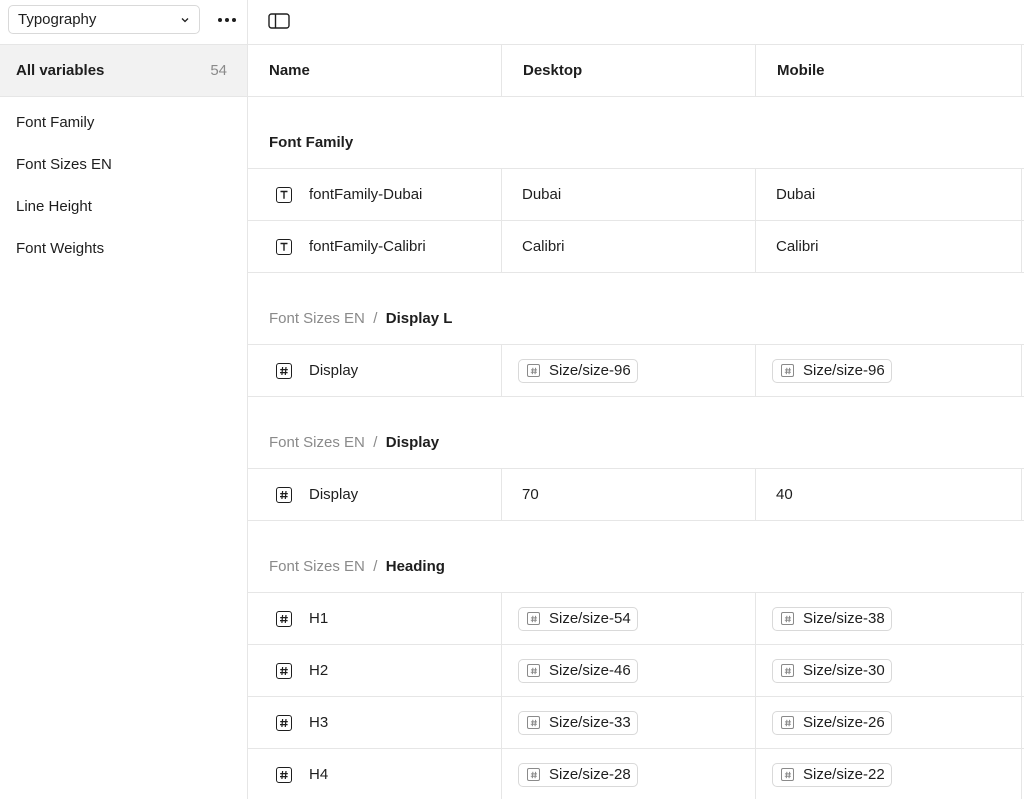 The image size is (1024, 799). I want to click on alias-label: Size/size-30, so click(844, 670).